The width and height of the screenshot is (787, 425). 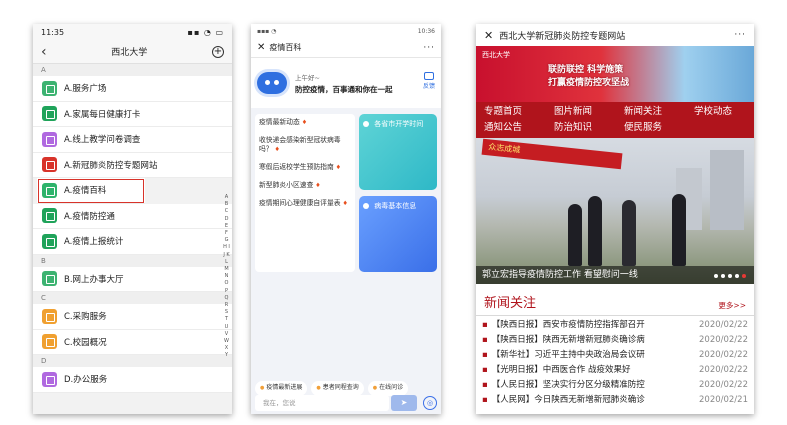 What do you see at coordinates (300, 203) in the screenshot?
I see `quick-link-label: 疫情期间心理健康自评量表` at bounding box center [300, 203].